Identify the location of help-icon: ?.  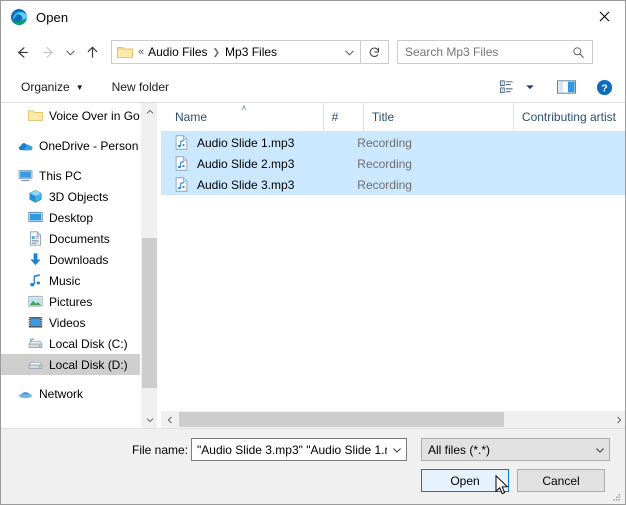
(604, 87).